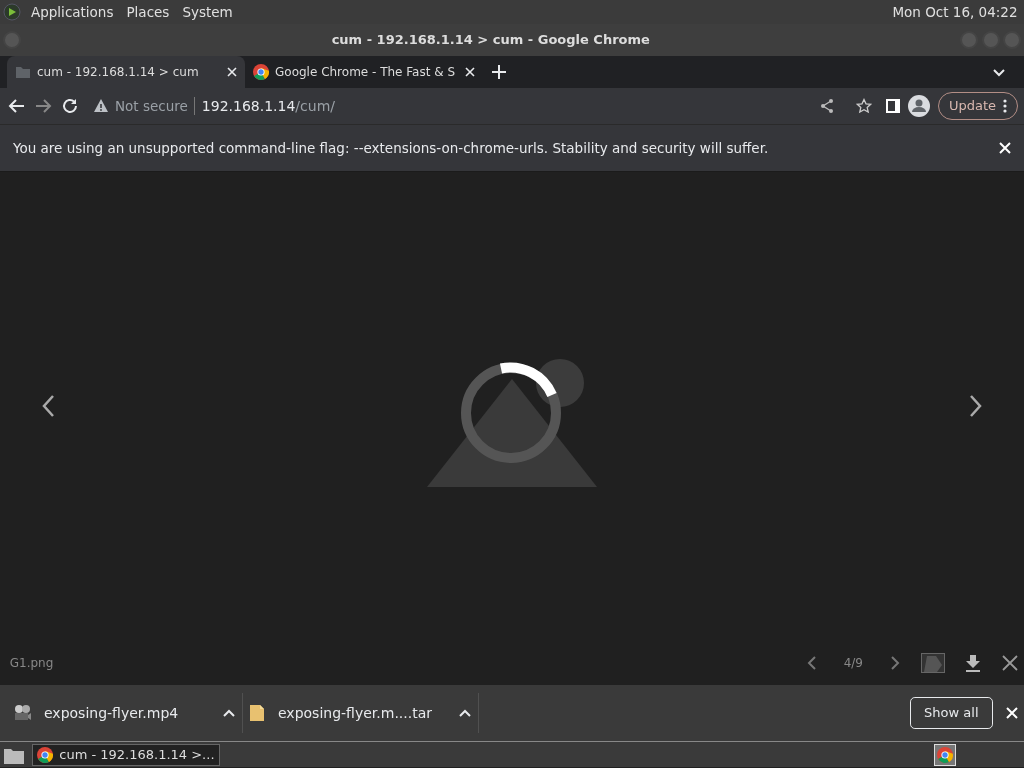 The height and width of the screenshot is (768, 1024). Describe the element at coordinates (951, 713) in the screenshot. I see `show-all-button: Show all` at that location.